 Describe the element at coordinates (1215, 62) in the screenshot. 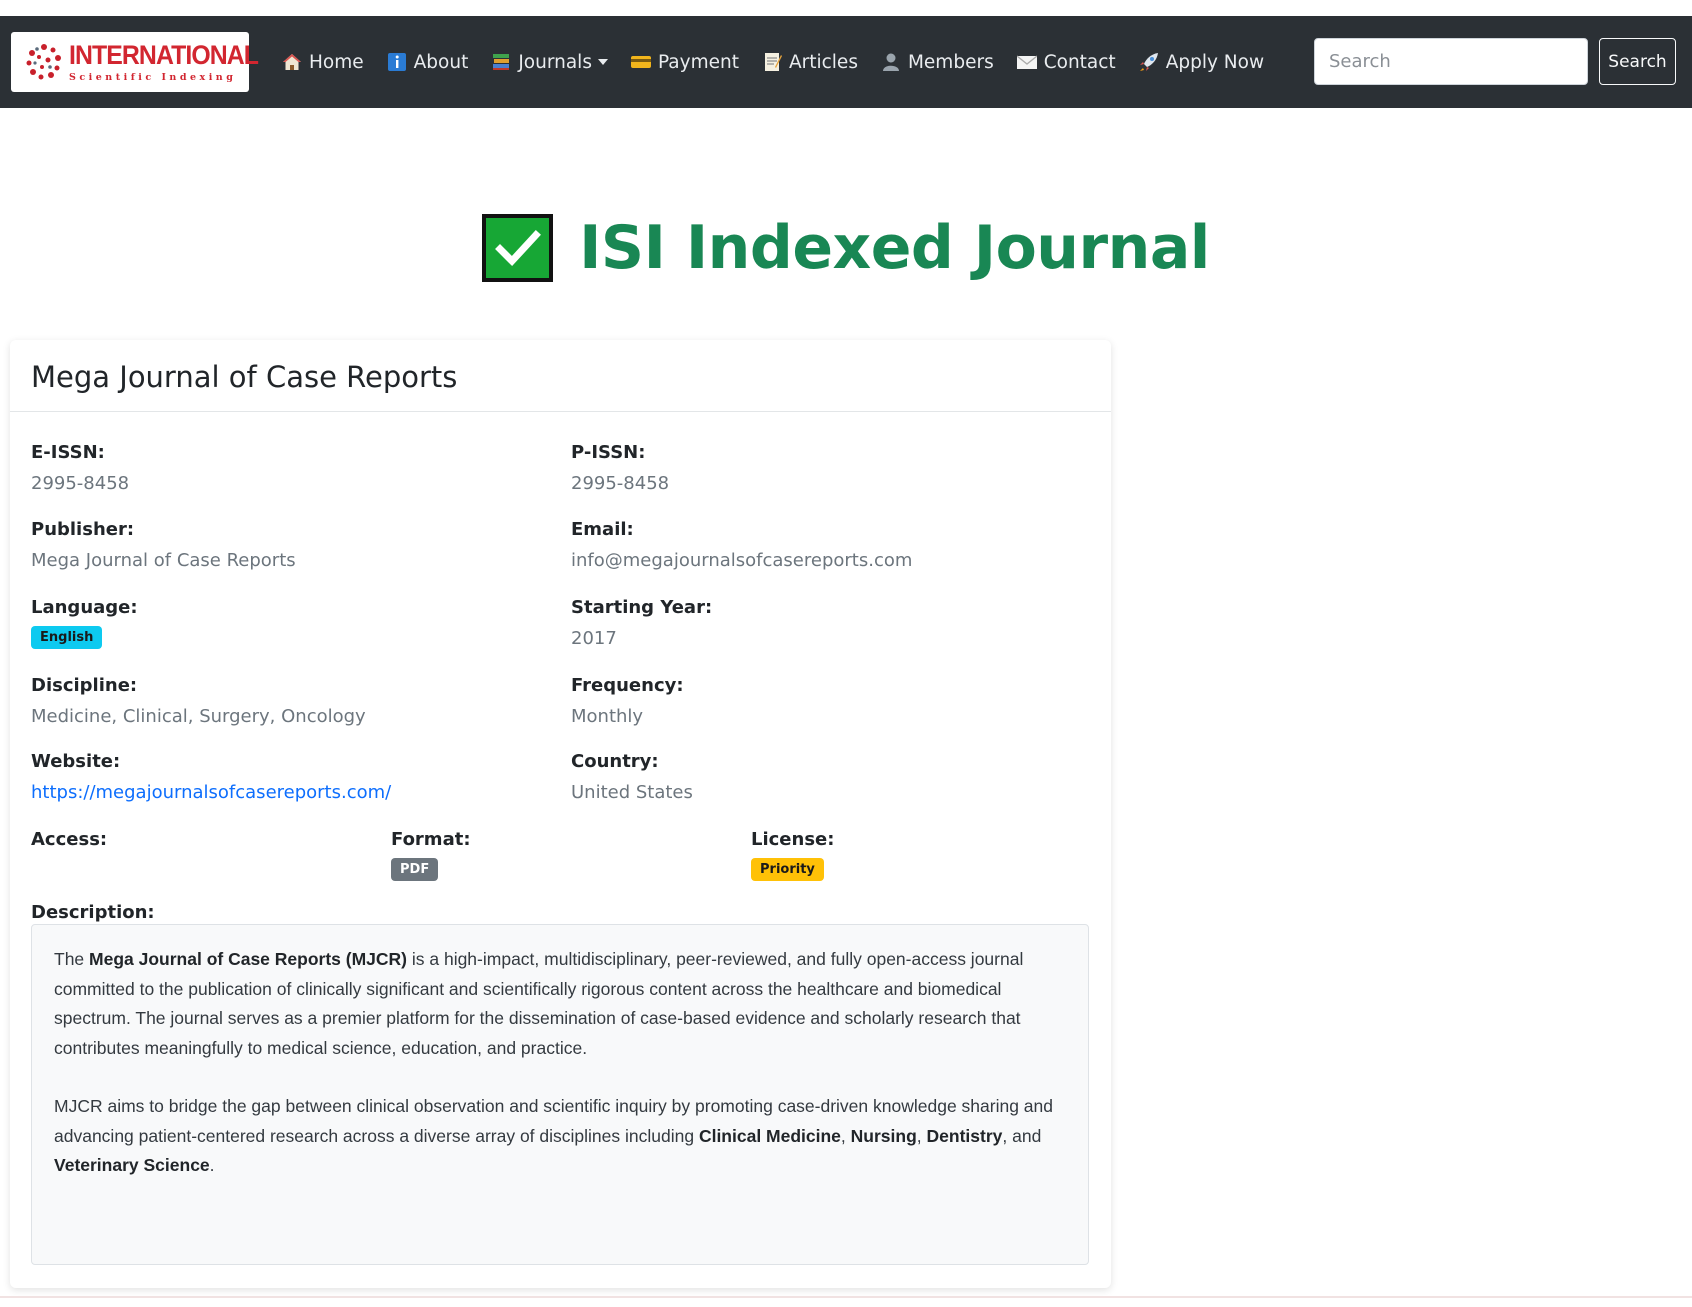

I see `nav-apply-now-label: Apply Now` at that location.